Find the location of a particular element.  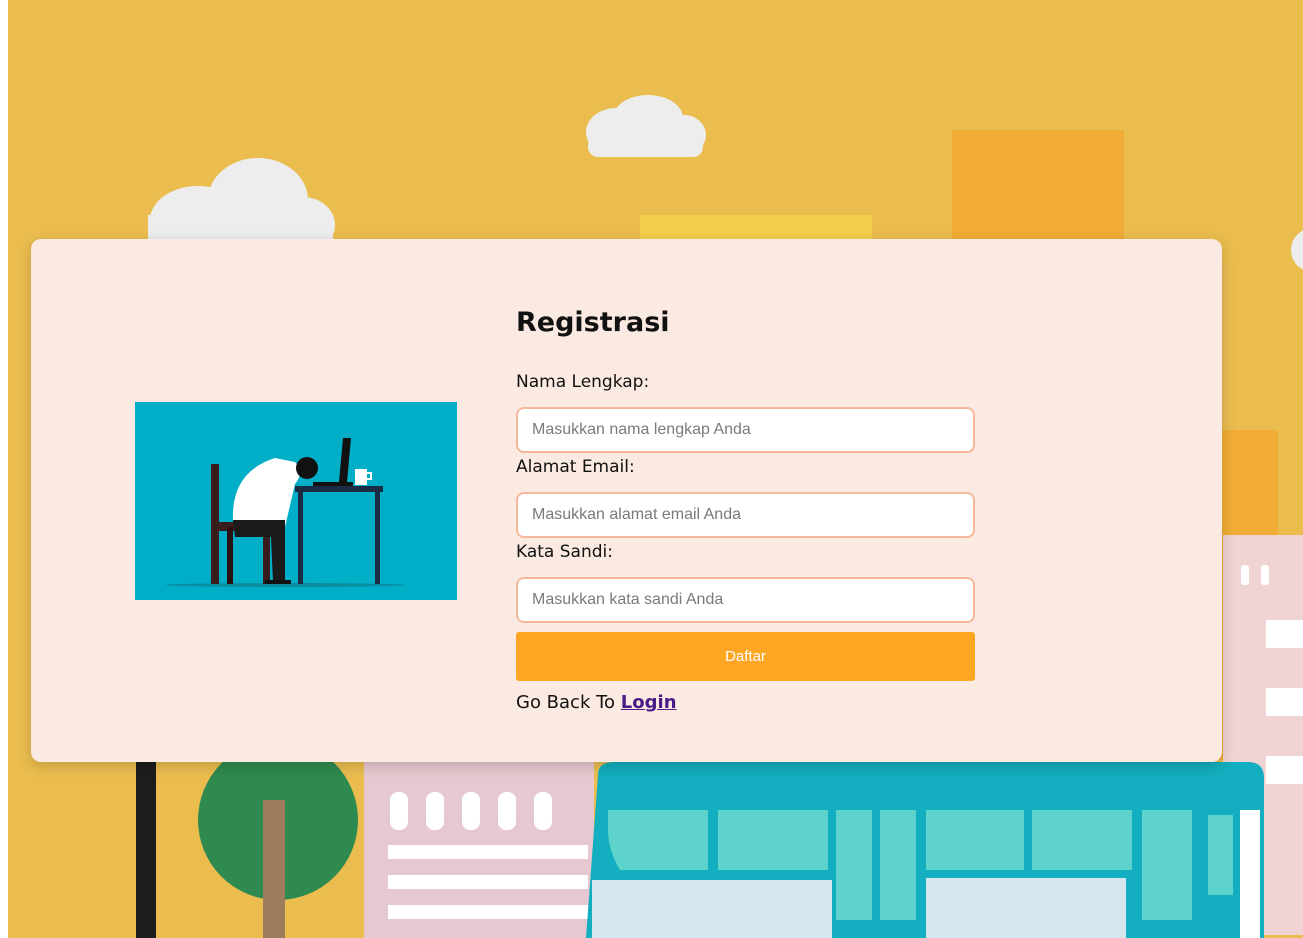

tired-worker-illustration is located at coordinates (296, 501).